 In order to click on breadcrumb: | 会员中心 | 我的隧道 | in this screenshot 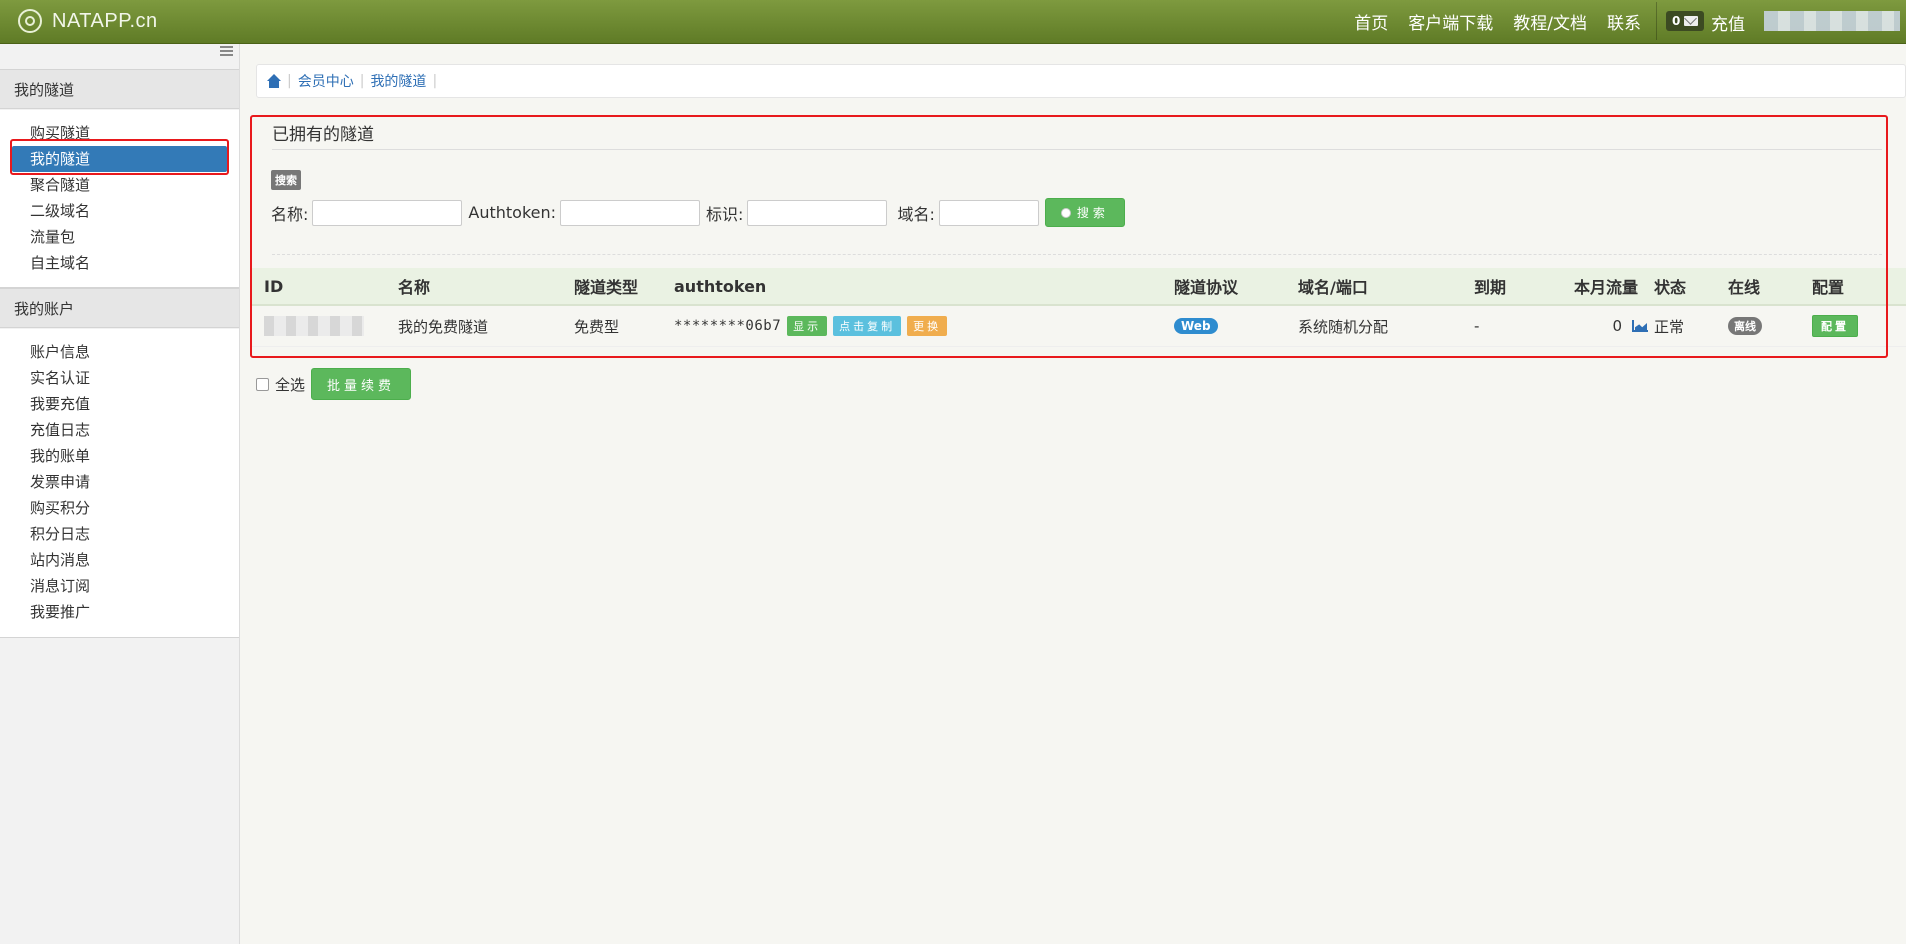, I will do `click(1081, 81)`.